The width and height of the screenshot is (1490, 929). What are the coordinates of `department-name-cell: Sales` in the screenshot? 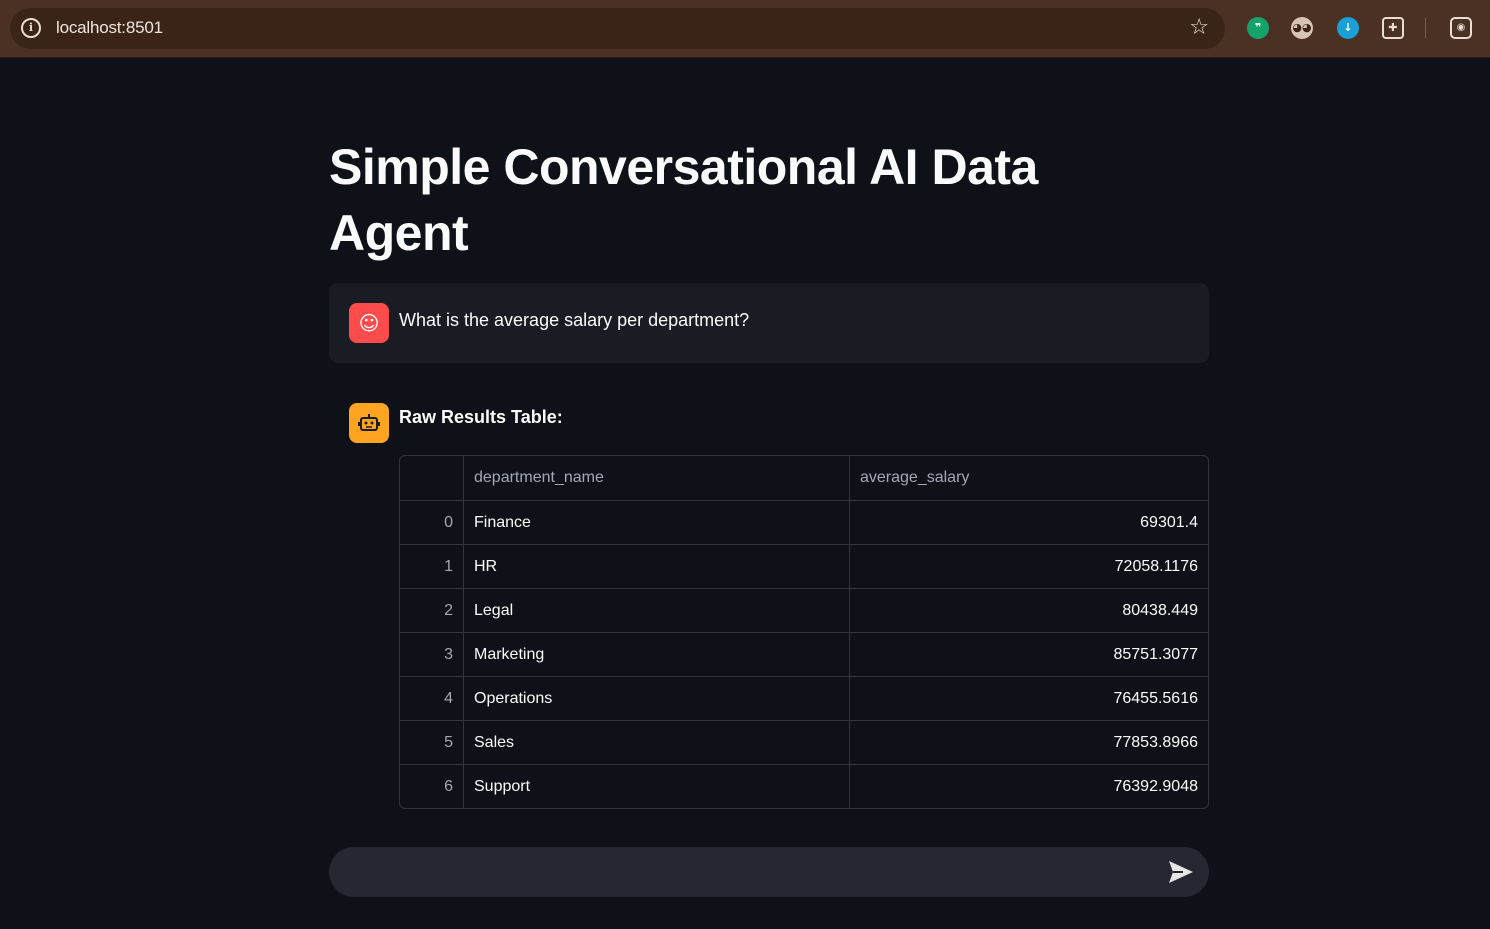 It's located at (656, 742).